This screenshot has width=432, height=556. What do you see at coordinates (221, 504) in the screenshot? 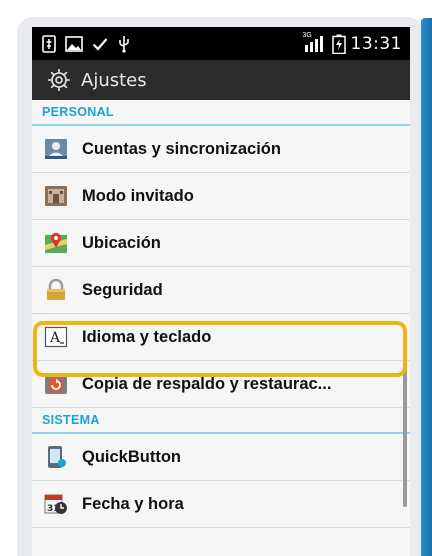
I see `settings-item-date-time: 31 Fecha y hora` at bounding box center [221, 504].